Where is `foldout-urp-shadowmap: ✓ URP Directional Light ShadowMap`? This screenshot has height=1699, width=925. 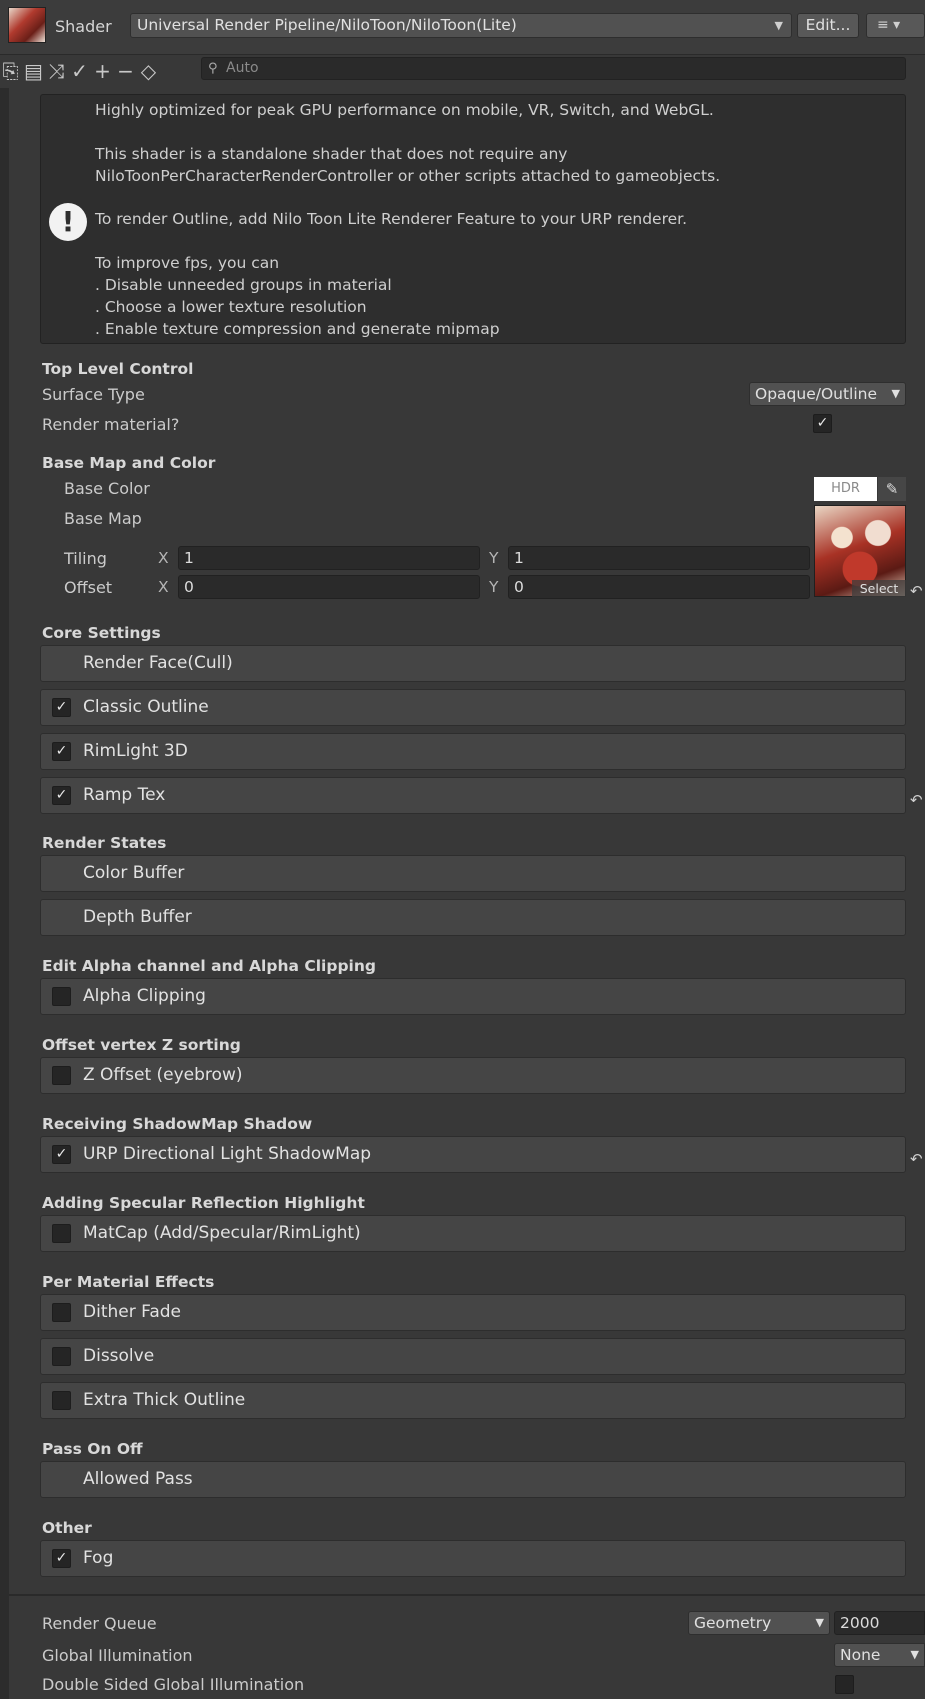 foldout-urp-shadowmap: ✓ URP Directional Light ShadowMap is located at coordinates (473, 1154).